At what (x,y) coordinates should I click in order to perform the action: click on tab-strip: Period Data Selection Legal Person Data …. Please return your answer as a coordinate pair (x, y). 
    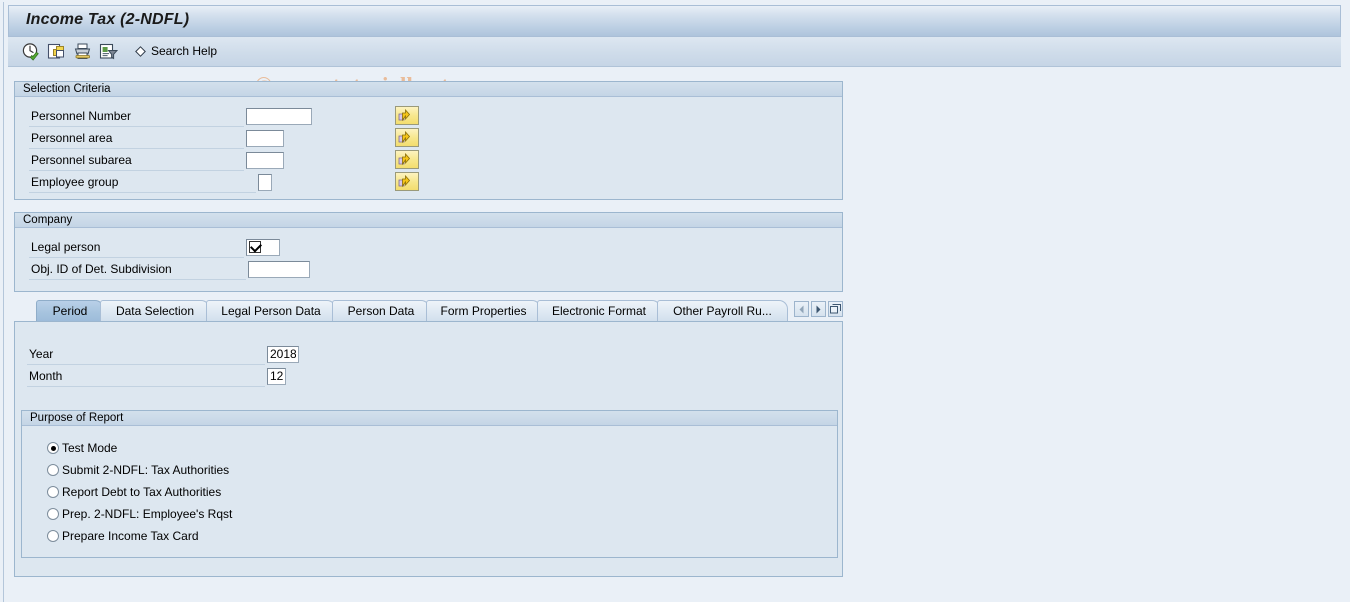
    Looking at the image, I should click on (428, 311).